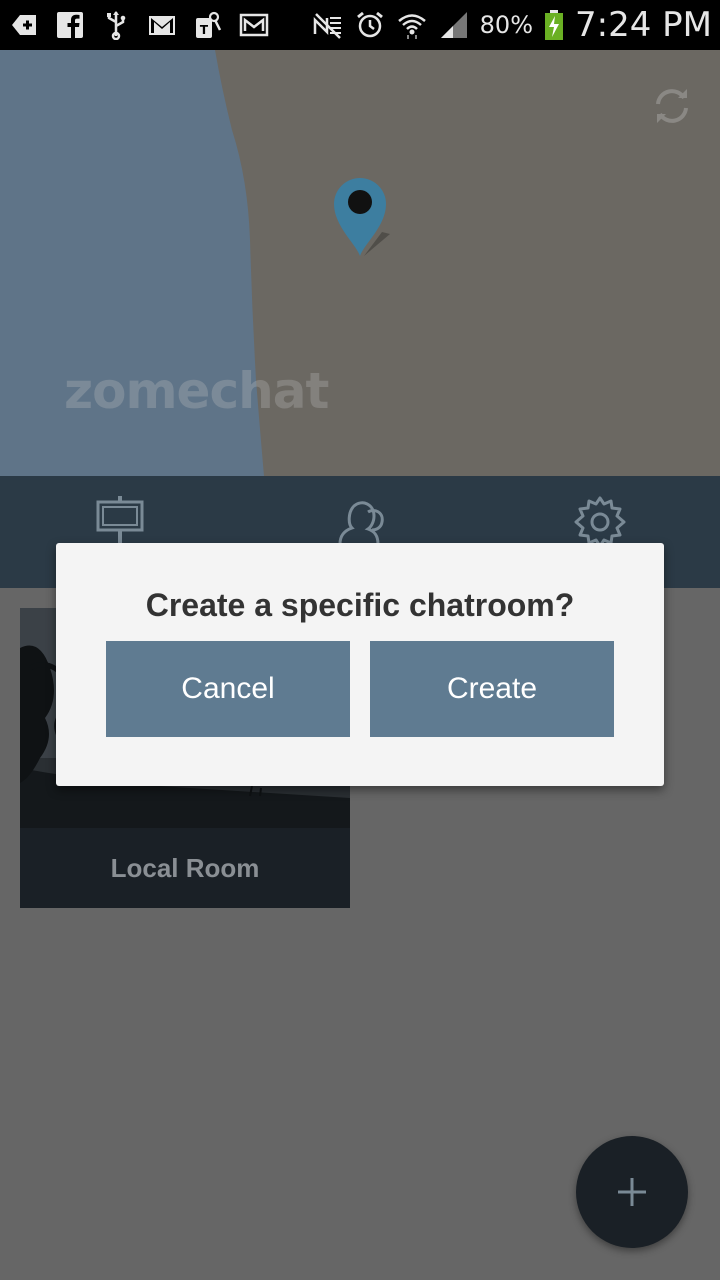  I want to click on add-icon, so click(24, 25).